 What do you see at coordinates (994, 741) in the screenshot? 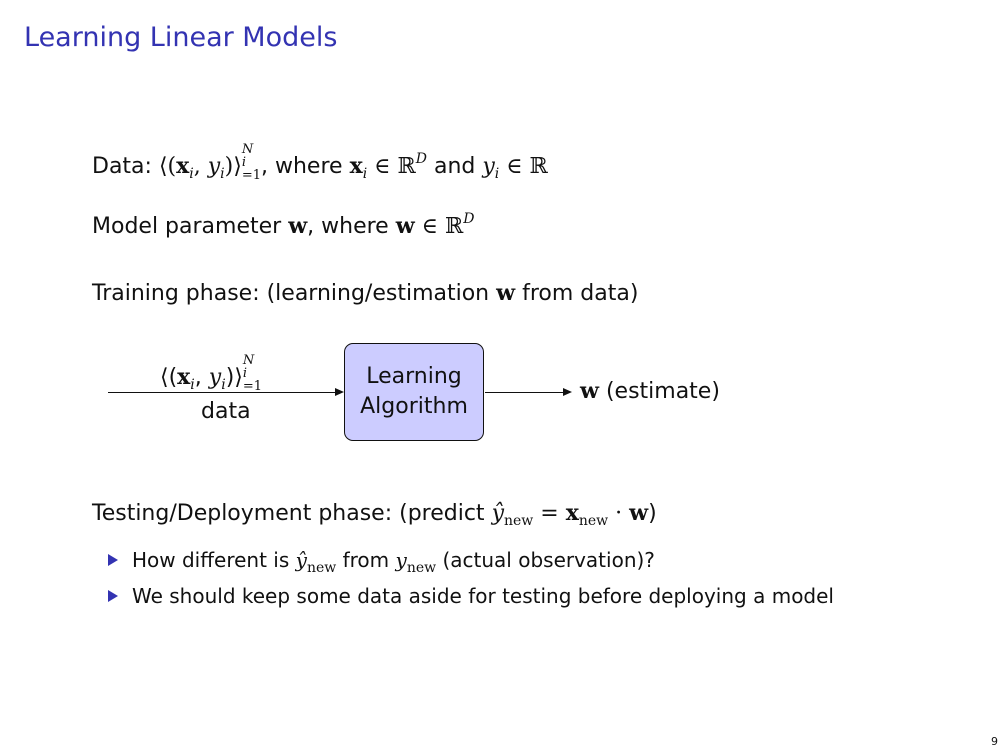
I see `page-number: 9` at bounding box center [994, 741].